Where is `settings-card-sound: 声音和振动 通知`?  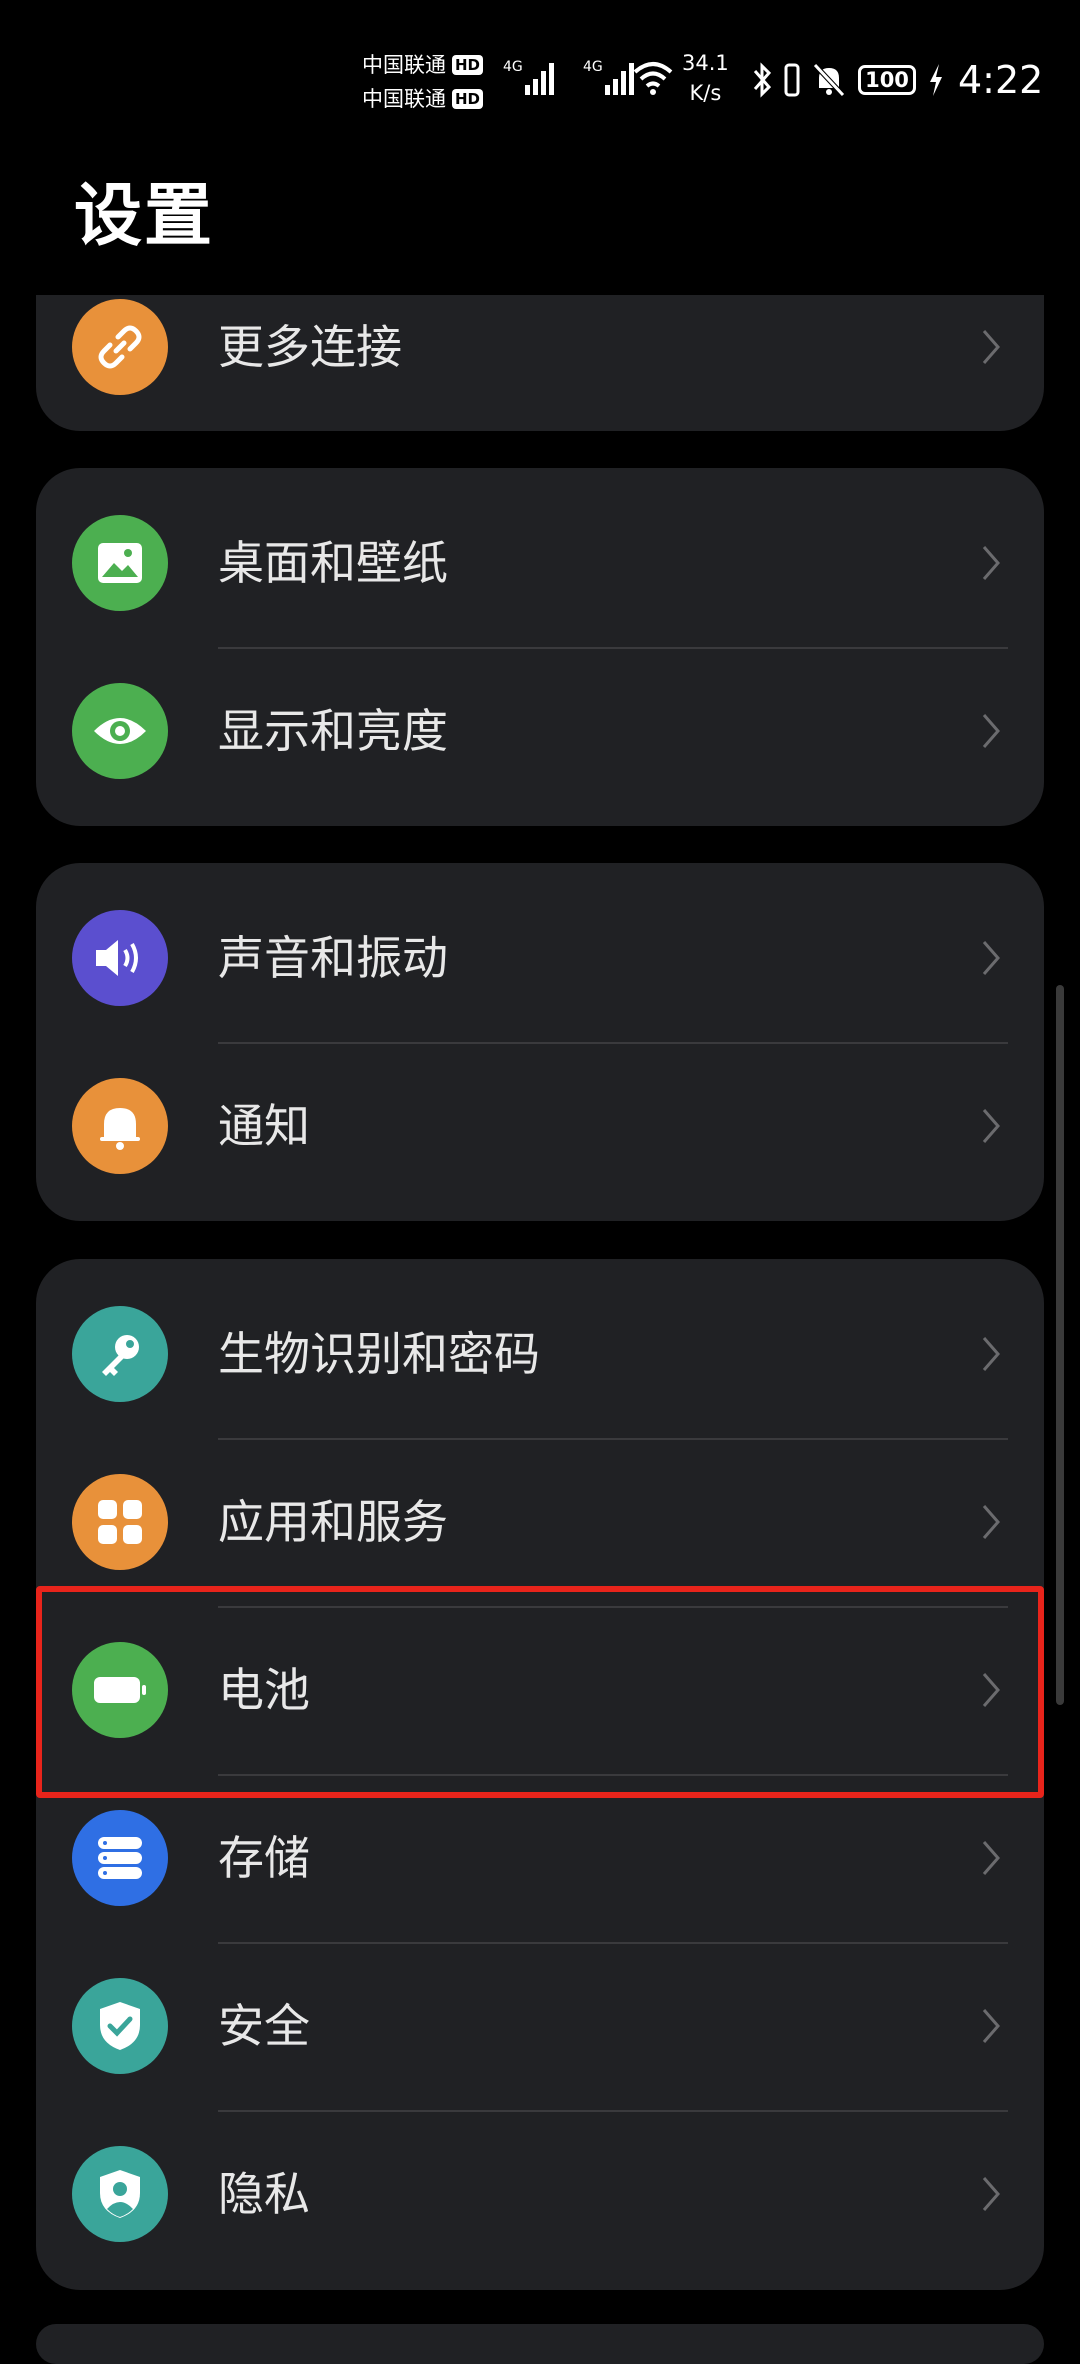 settings-card-sound: 声音和振动 通知 is located at coordinates (540, 1042).